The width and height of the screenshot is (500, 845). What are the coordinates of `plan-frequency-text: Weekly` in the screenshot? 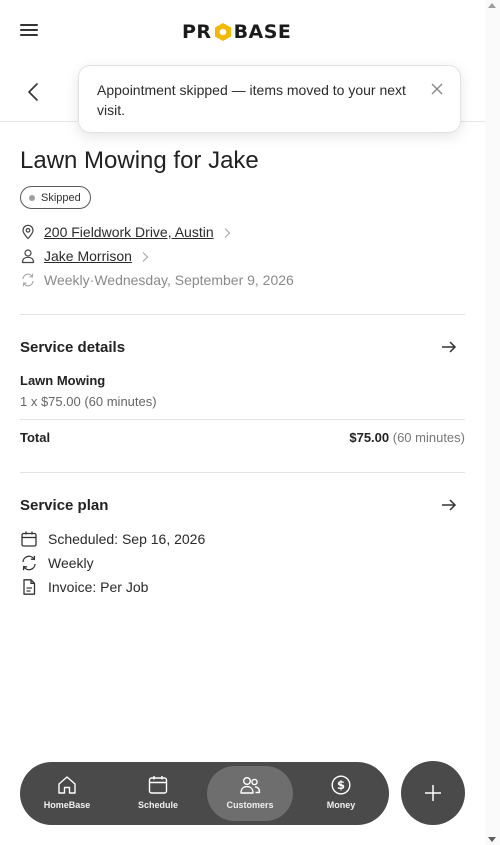 It's located at (71, 563).